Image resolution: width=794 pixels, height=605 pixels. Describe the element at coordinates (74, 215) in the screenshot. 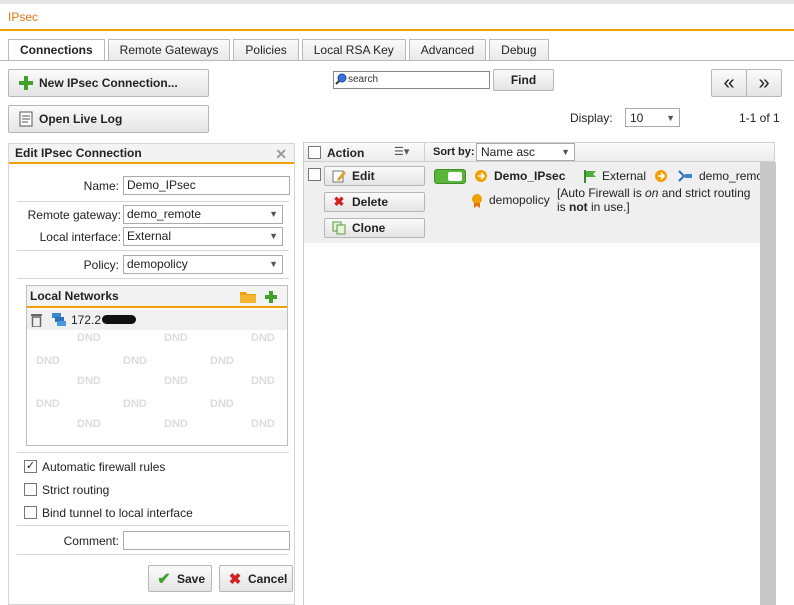

I see `remote-gateway-label: Remote gateway:` at that location.